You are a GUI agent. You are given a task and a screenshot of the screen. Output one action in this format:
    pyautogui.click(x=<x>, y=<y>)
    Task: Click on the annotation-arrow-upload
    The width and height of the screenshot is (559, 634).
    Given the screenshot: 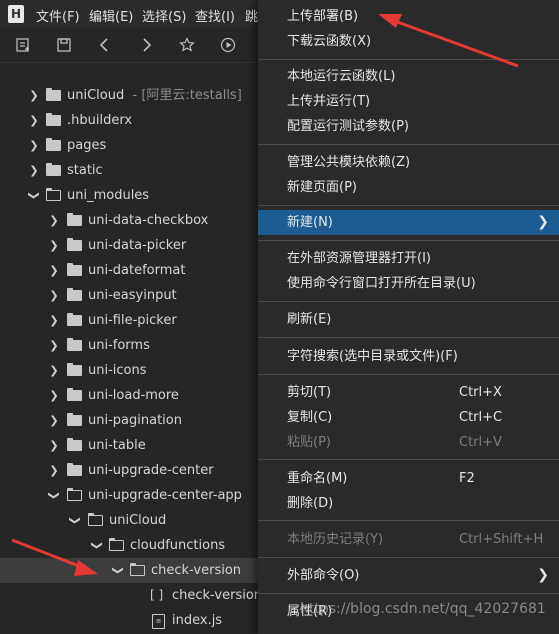 What is the action you would take?
    pyautogui.click(x=455, y=43)
    